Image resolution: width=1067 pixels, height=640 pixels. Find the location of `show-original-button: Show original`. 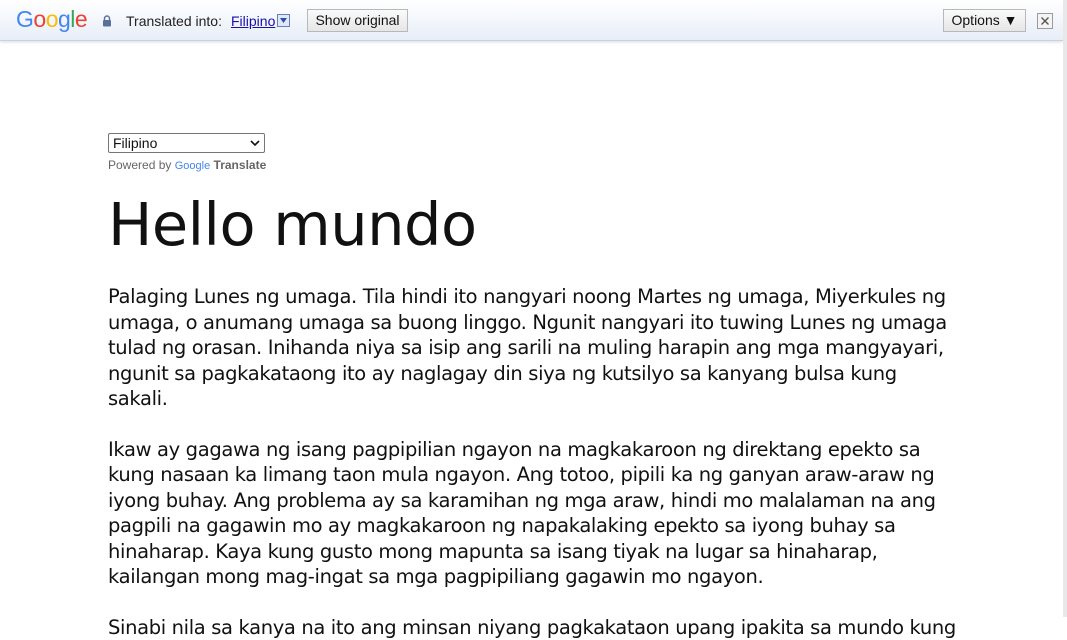

show-original-button: Show original is located at coordinates (357, 20).